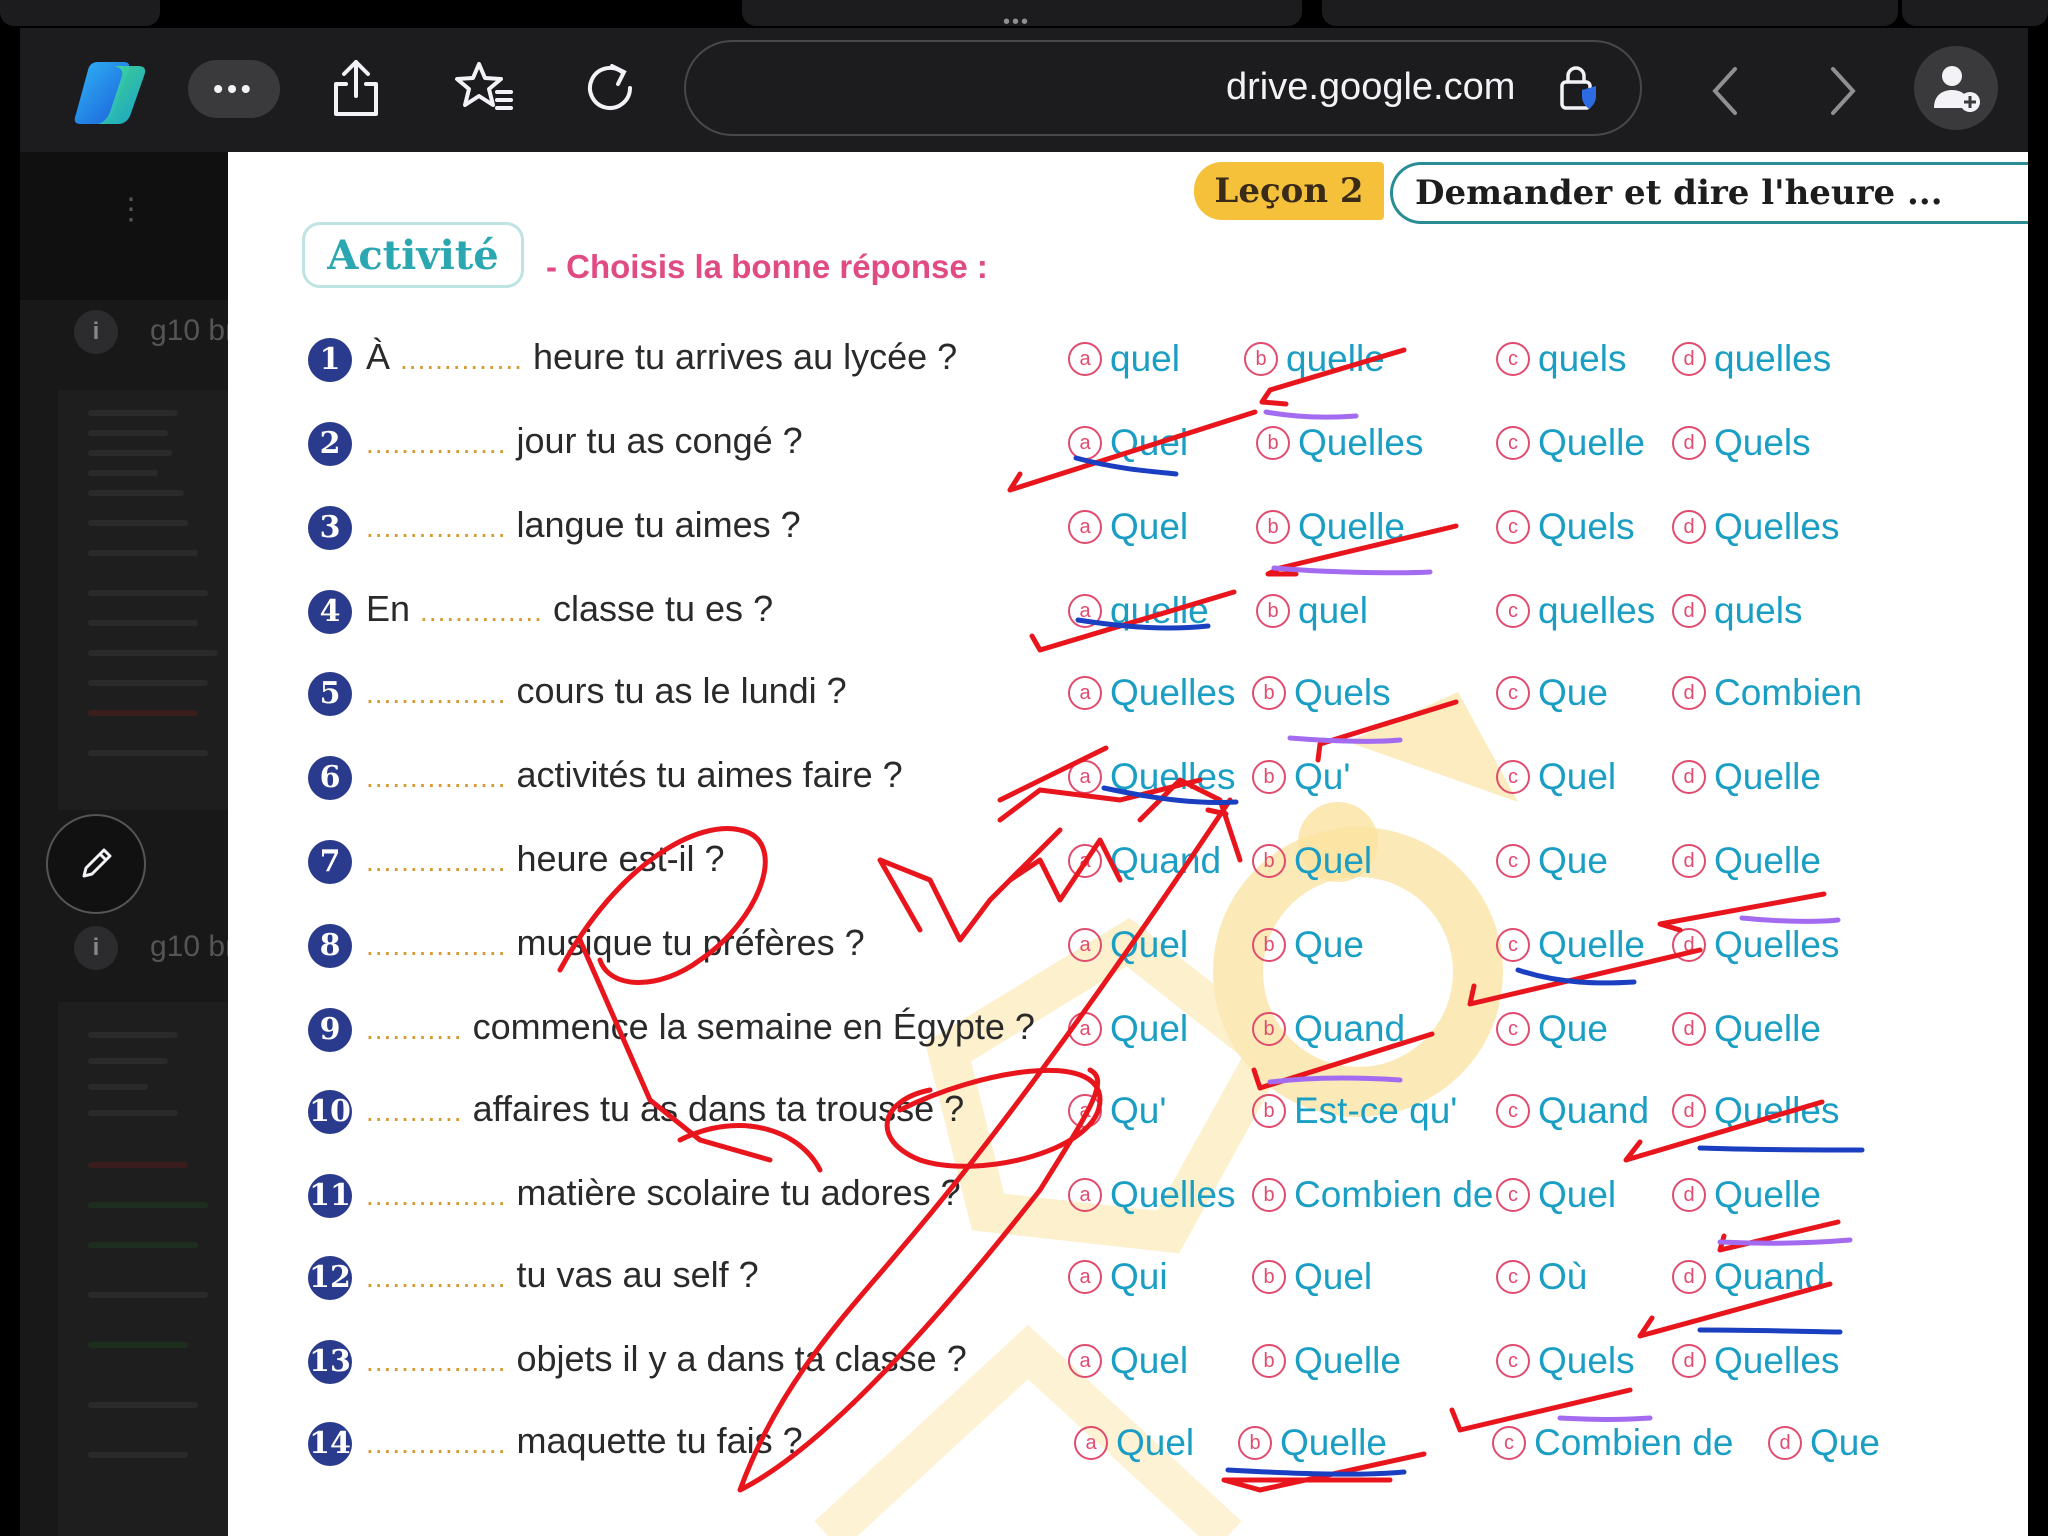 The width and height of the screenshot is (2048, 1536). What do you see at coordinates (330, 444) in the screenshot?
I see `question-number: 2` at bounding box center [330, 444].